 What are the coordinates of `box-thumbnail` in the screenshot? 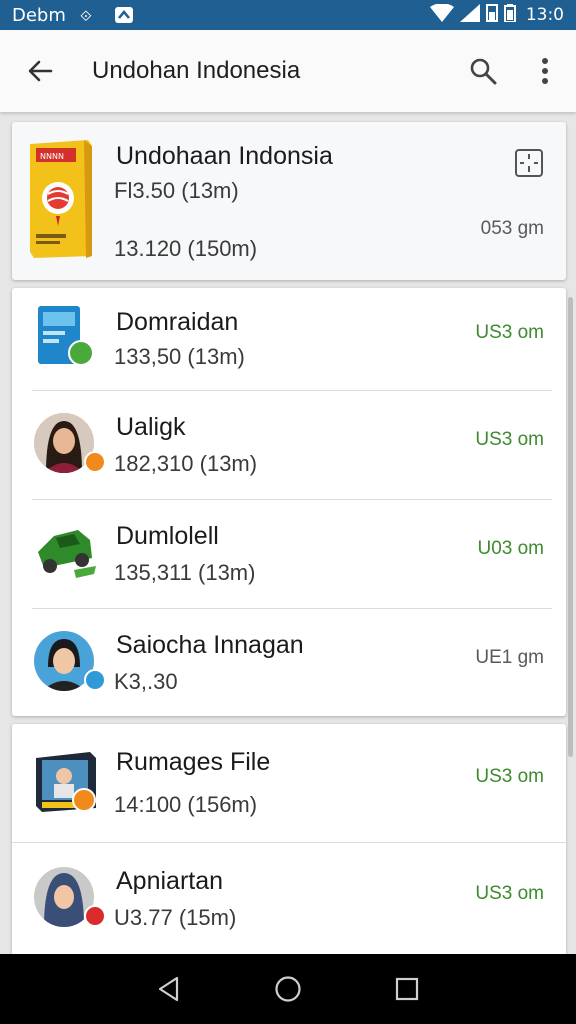 It's located at (67, 782).